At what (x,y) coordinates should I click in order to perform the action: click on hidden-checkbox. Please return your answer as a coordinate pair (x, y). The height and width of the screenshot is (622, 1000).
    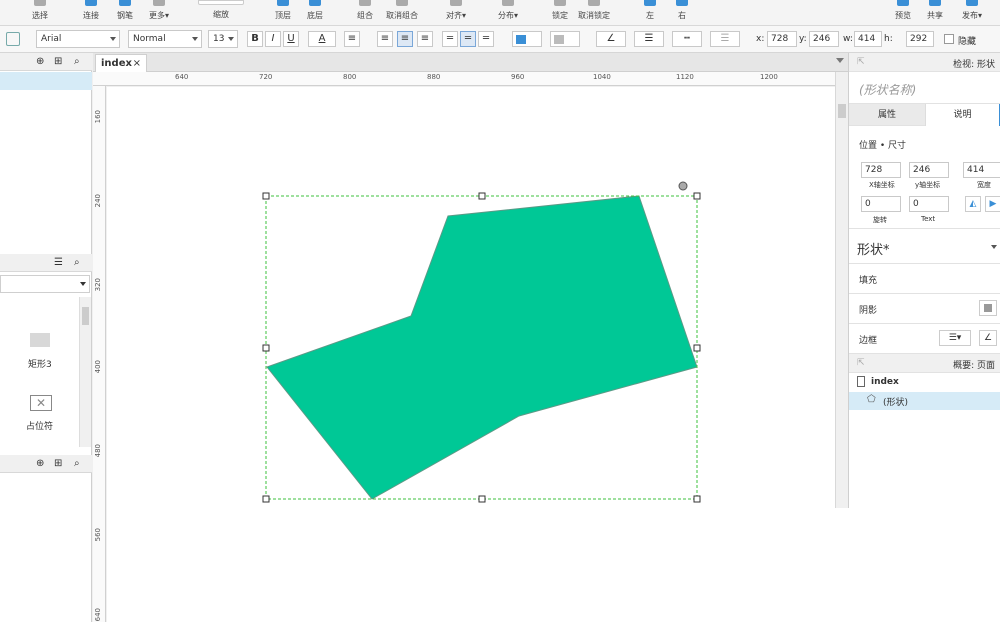
    Looking at the image, I should click on (949, 39).